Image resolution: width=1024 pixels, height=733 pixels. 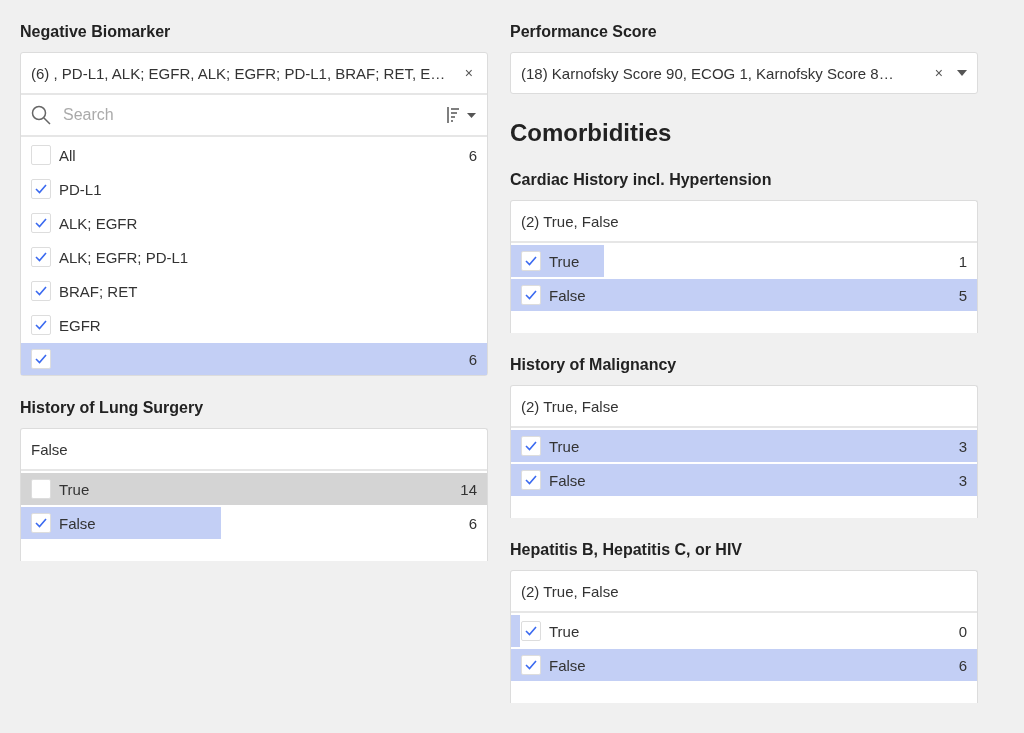 I want to click on list-item: True 3, so click(x=744, y=446).